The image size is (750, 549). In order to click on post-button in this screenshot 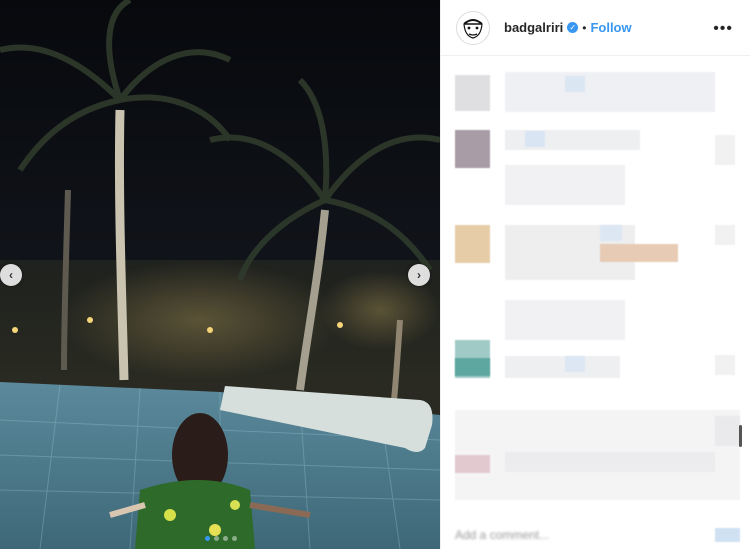, I will do `click(727, 535)`.